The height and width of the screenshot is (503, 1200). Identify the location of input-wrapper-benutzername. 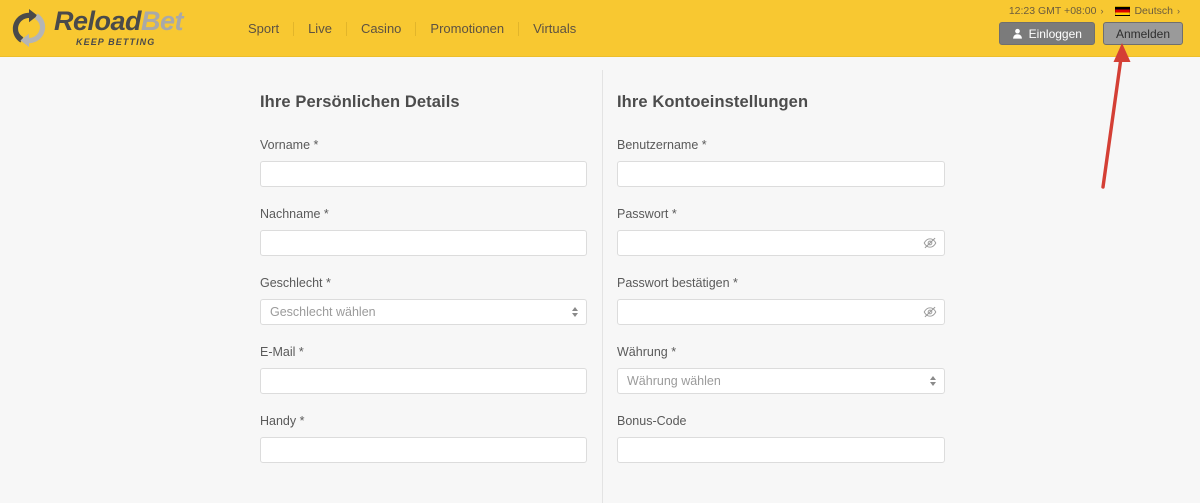
(781, 174).